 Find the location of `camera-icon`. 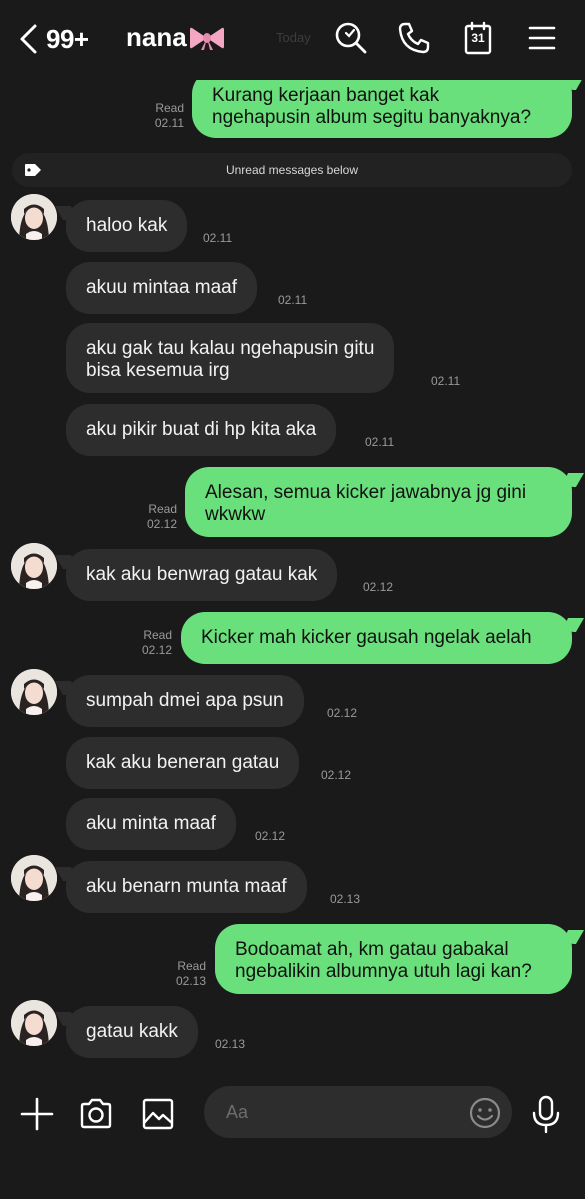

camera-icon is located at coordinates (96, 1113).